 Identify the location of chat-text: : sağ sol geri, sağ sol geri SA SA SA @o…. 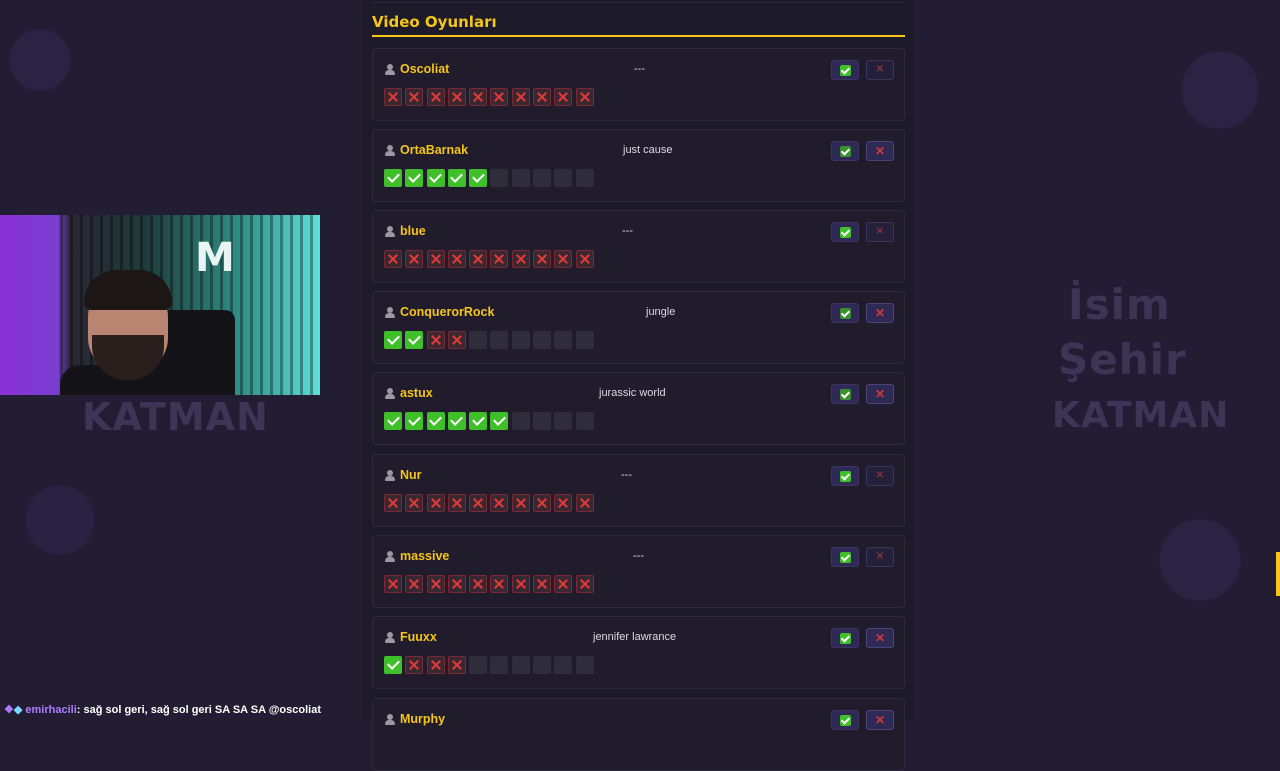
(198, 710).